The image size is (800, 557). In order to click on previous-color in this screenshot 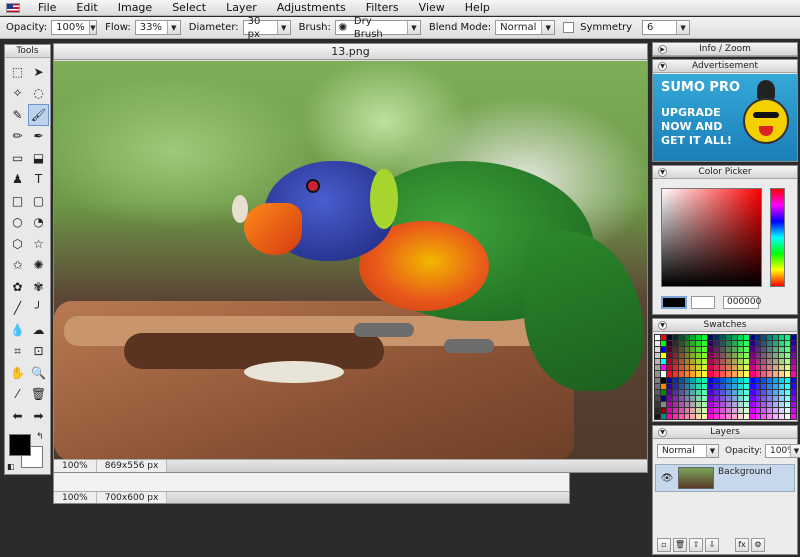, I will do `click(703, 302)`.